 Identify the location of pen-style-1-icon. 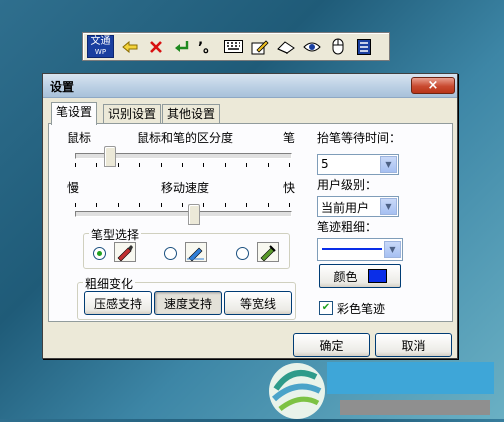
(125, 252).